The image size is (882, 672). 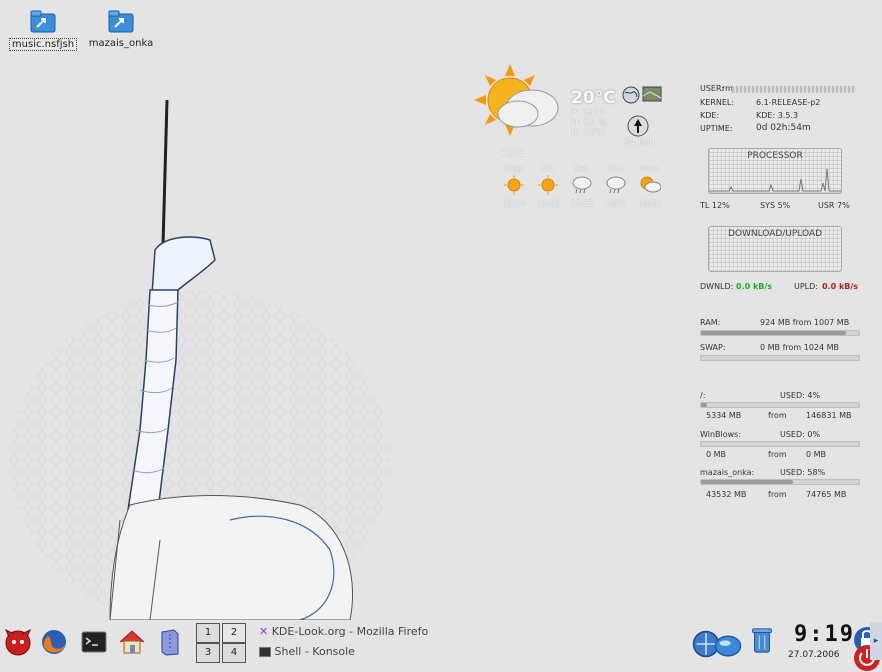 What do you see at coordinates (775, 180) in the screenshot?
I see `processor-graph-line` at bounding box center [775, 180].